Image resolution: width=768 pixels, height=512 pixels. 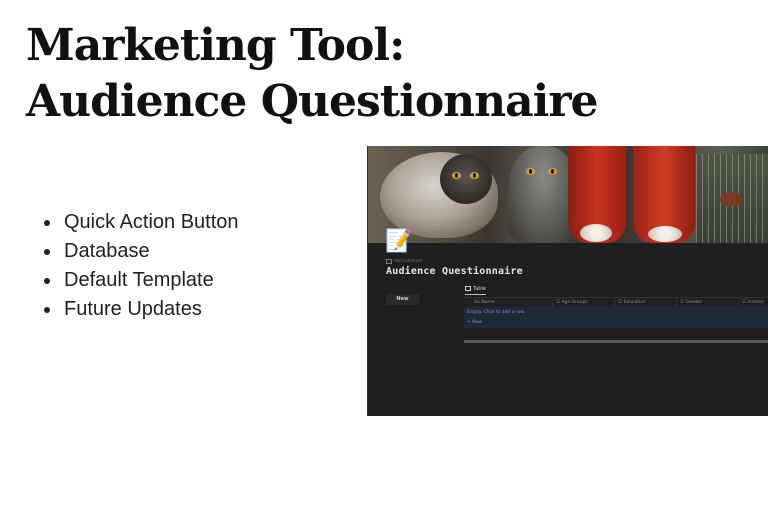 I want to click on column-header-name: Aa Name, so click(x=508, y=302).